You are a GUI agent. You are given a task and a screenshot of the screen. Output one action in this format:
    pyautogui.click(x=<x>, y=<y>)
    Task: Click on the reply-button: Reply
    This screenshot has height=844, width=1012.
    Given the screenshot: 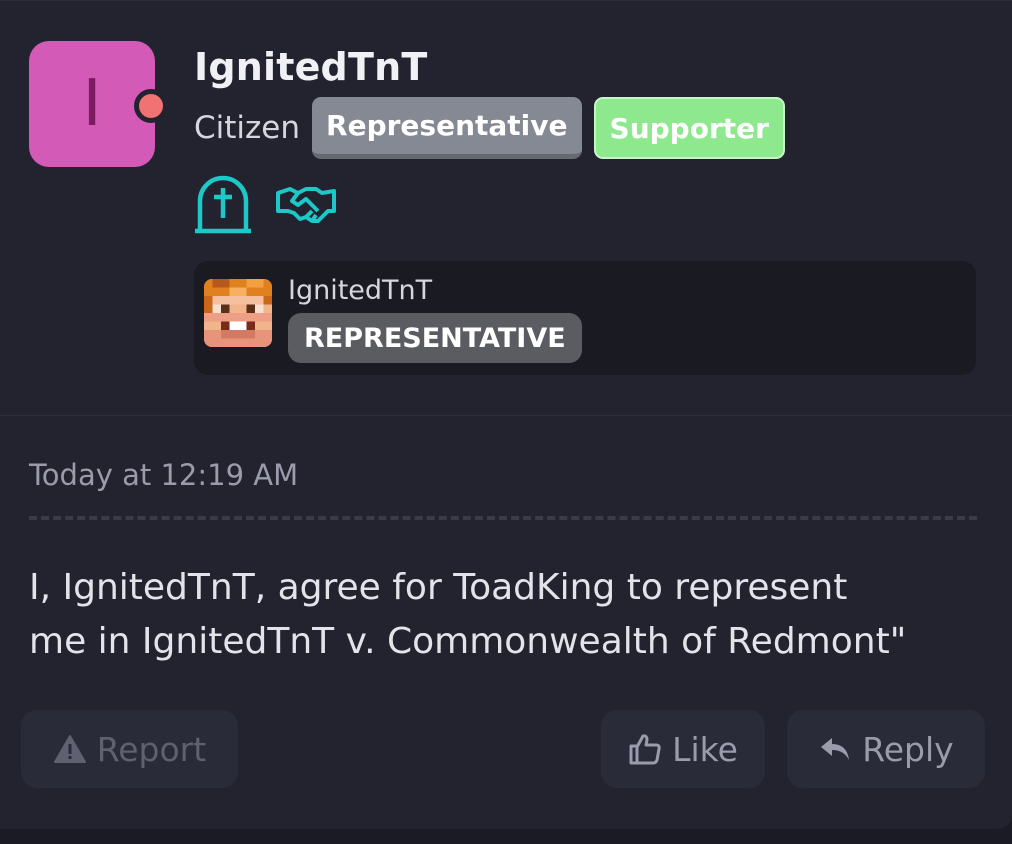 What is the action you would take?
    pyautogui.click(x=886, y=749)
    